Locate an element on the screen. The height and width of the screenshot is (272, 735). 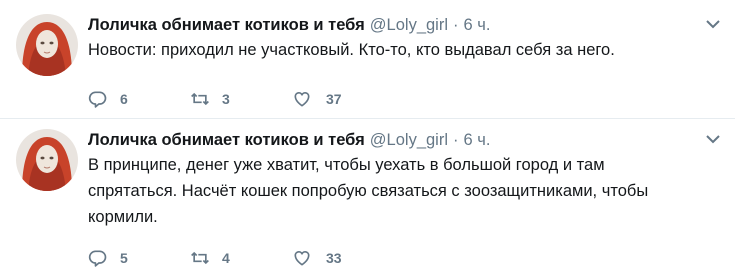
like-button: 37 is located at coordinates (343, 99).